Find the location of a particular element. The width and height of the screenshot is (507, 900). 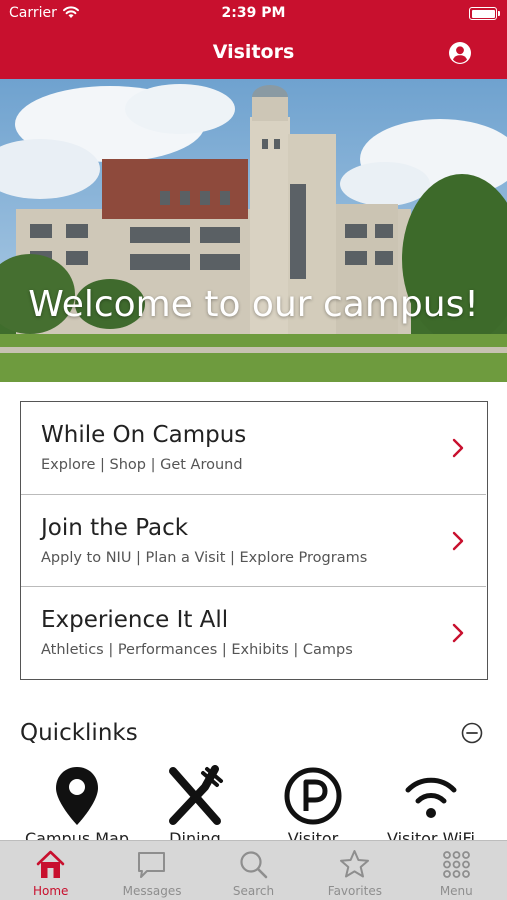

status-bar: Carrier 2:39 PM is located at coordinates (253, 14).